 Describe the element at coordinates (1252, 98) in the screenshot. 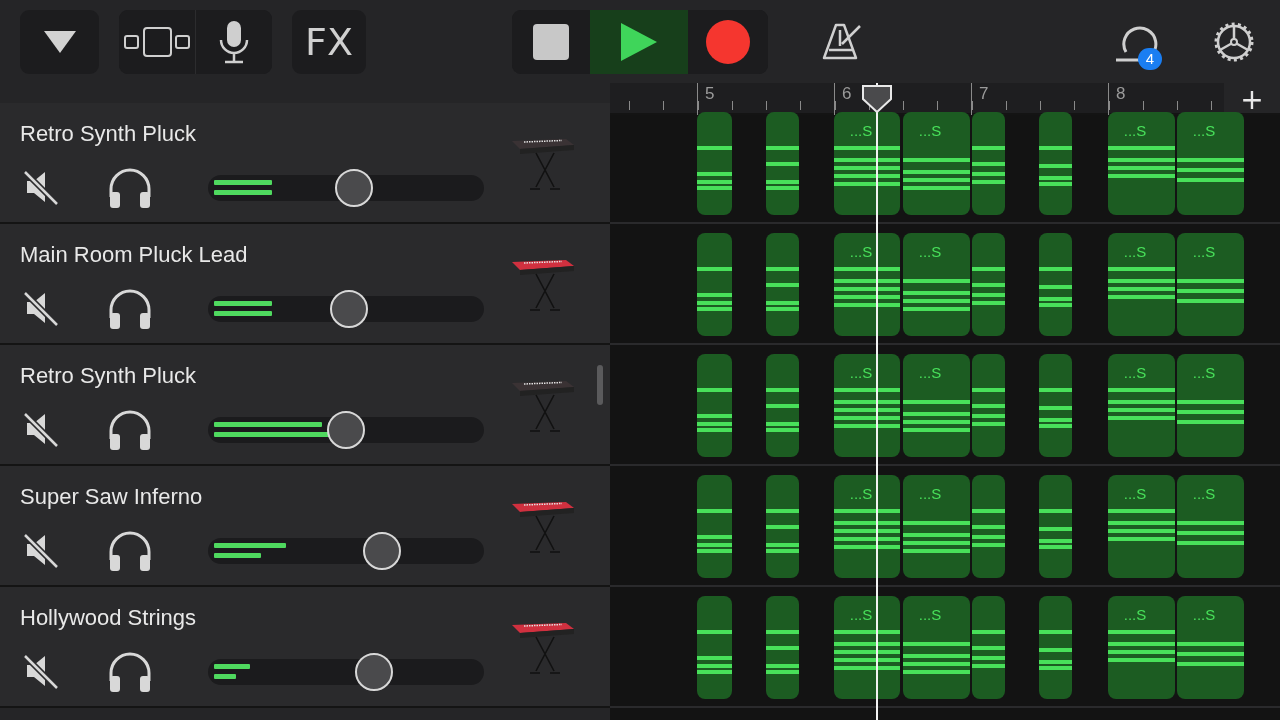

I see `add-section-button: +` at that location.